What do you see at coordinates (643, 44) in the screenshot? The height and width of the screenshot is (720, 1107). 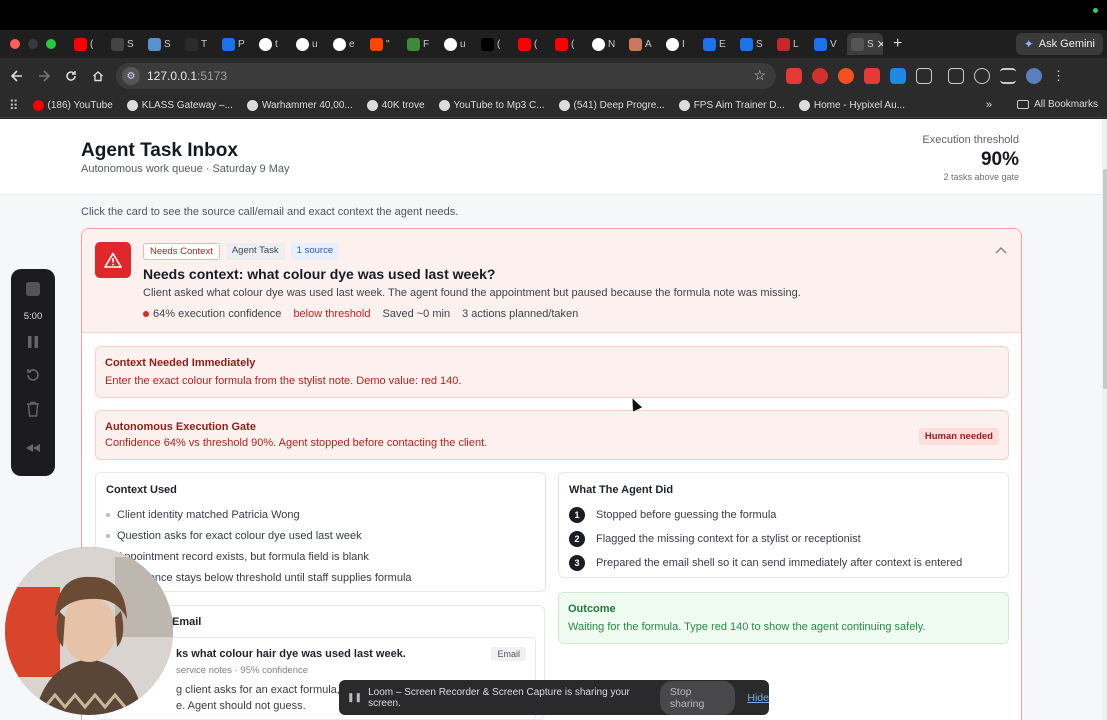 I see `tab-15: A` at bounding box center [643, 44].